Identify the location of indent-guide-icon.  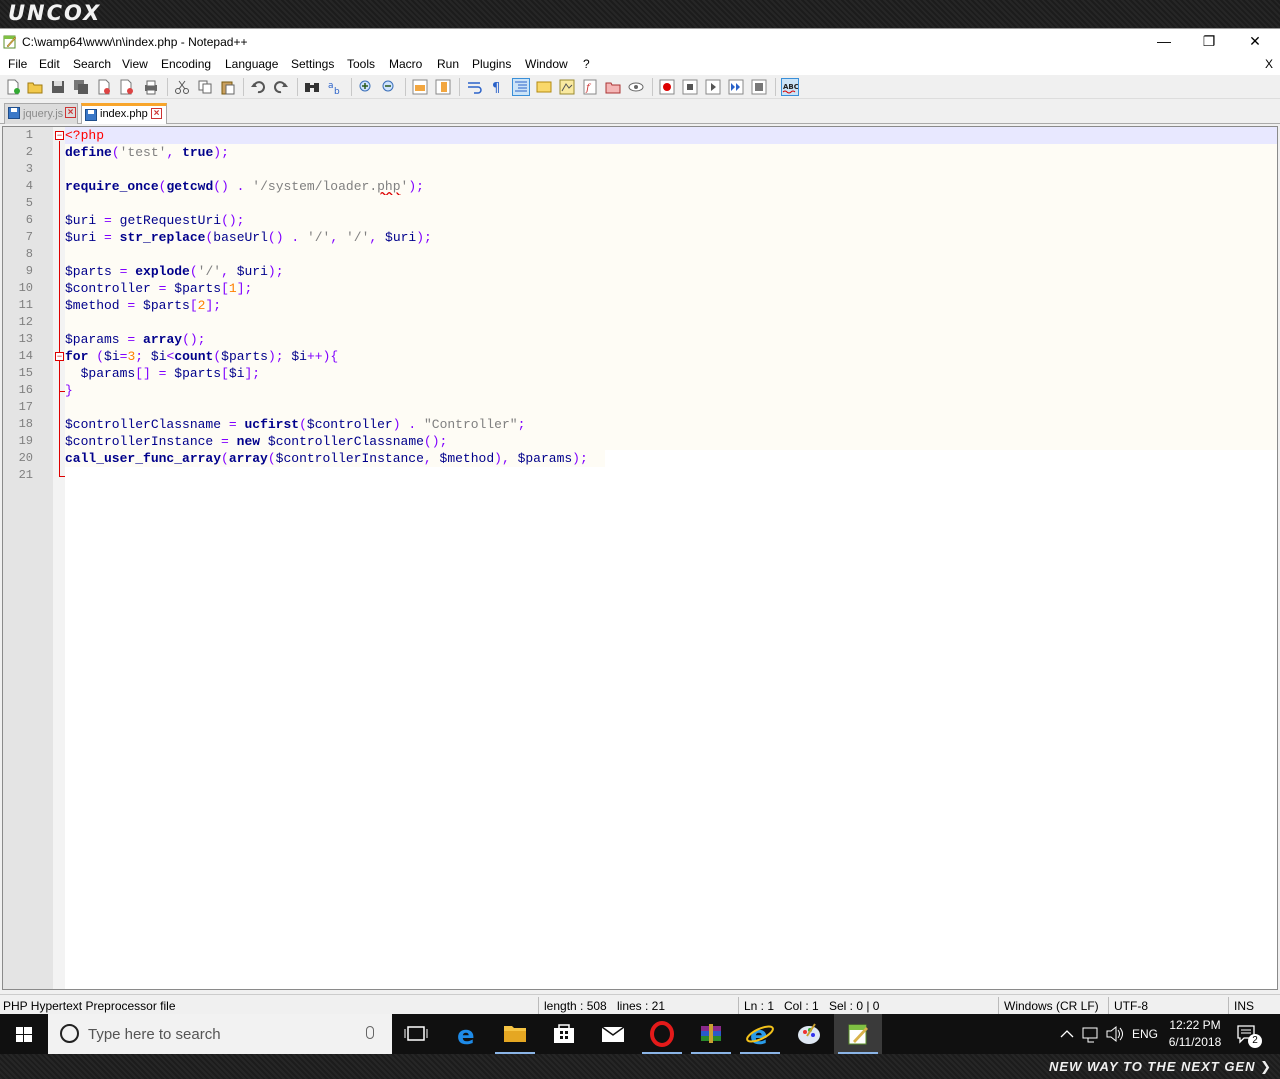
(521, 87).